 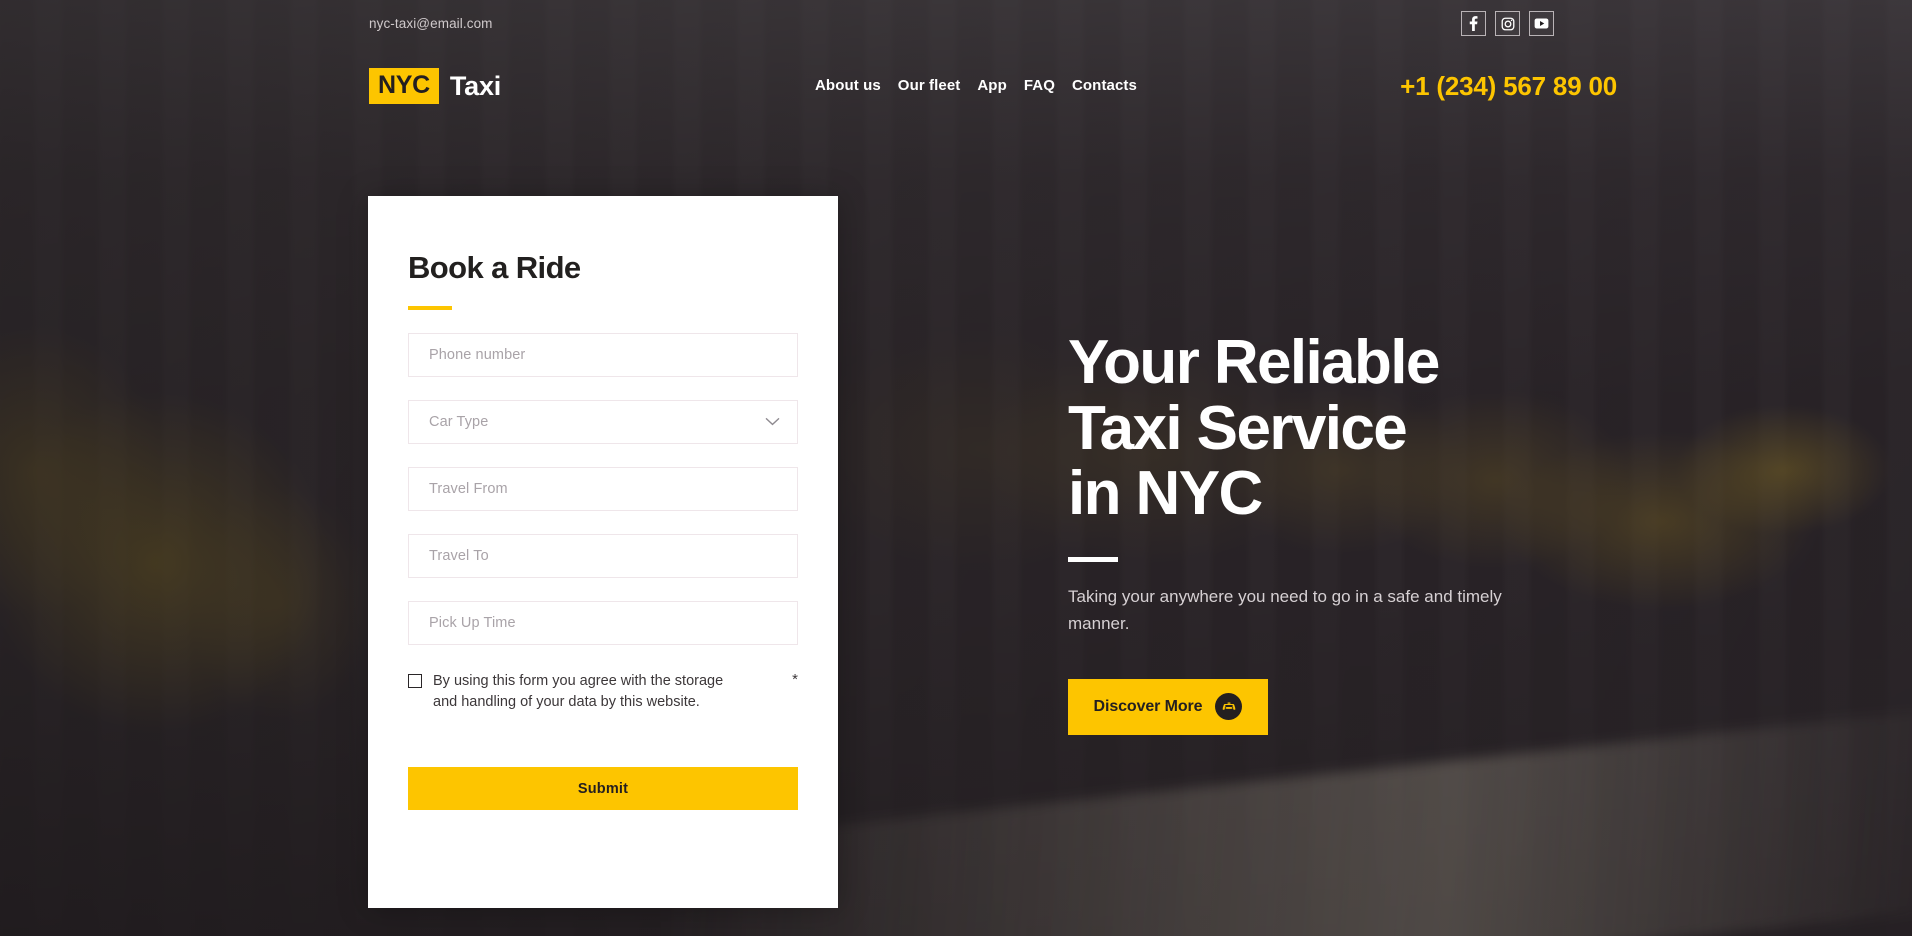 What do you see at coordinates (603, 422) in the screenshot?
I see `car-type-select: Car Type` at bounding box center [603, 422].